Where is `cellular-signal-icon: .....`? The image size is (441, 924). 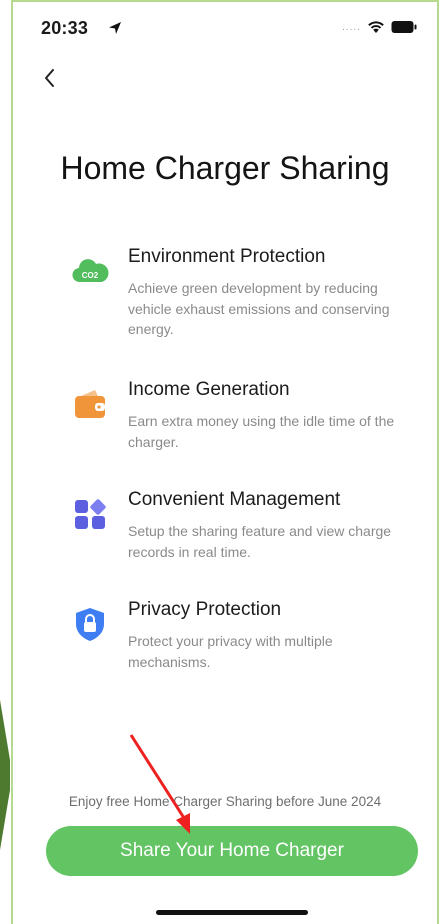
cellular-signal-icon: ..... is located at coordinates (351, 27).